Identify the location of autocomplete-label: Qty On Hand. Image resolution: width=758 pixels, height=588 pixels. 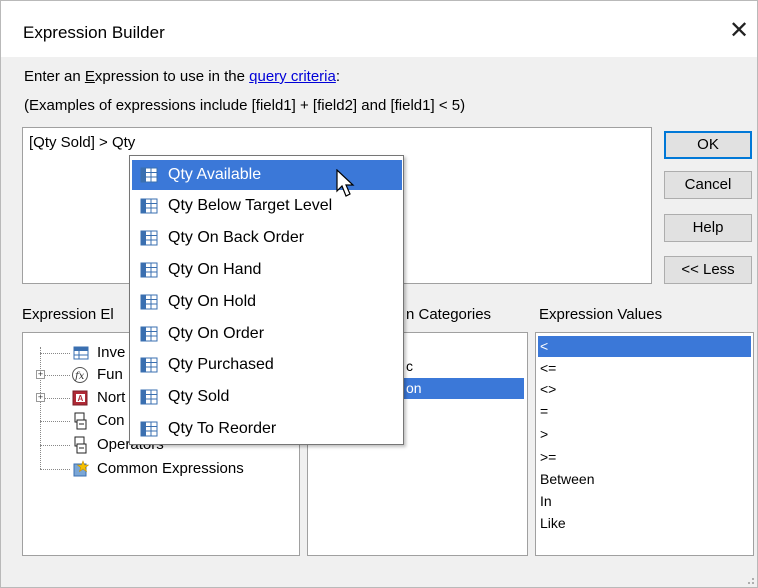
(215, 269).